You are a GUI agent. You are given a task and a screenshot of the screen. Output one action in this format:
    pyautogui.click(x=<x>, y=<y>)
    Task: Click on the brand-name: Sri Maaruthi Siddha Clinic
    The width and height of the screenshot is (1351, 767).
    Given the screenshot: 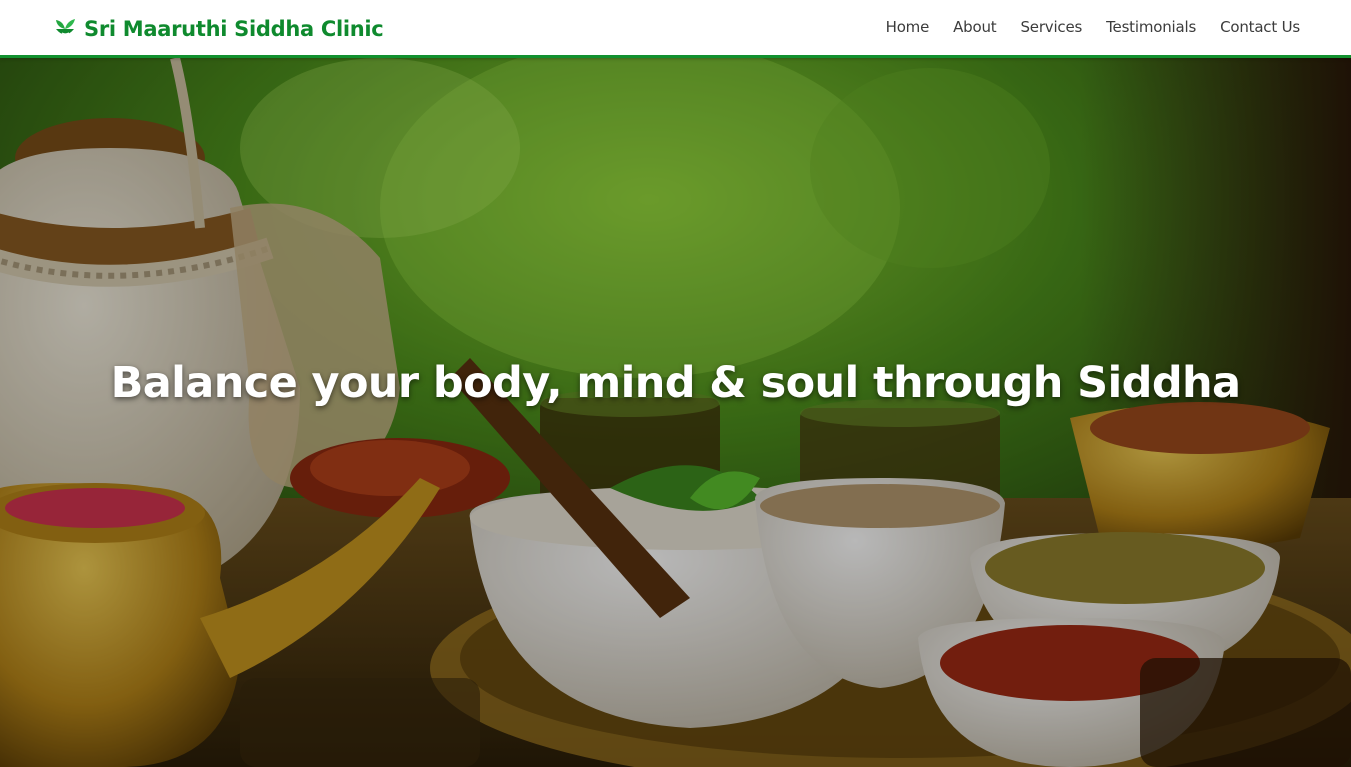 What is the action you would take?
    pyautogui.click(x=234, y=29)
    